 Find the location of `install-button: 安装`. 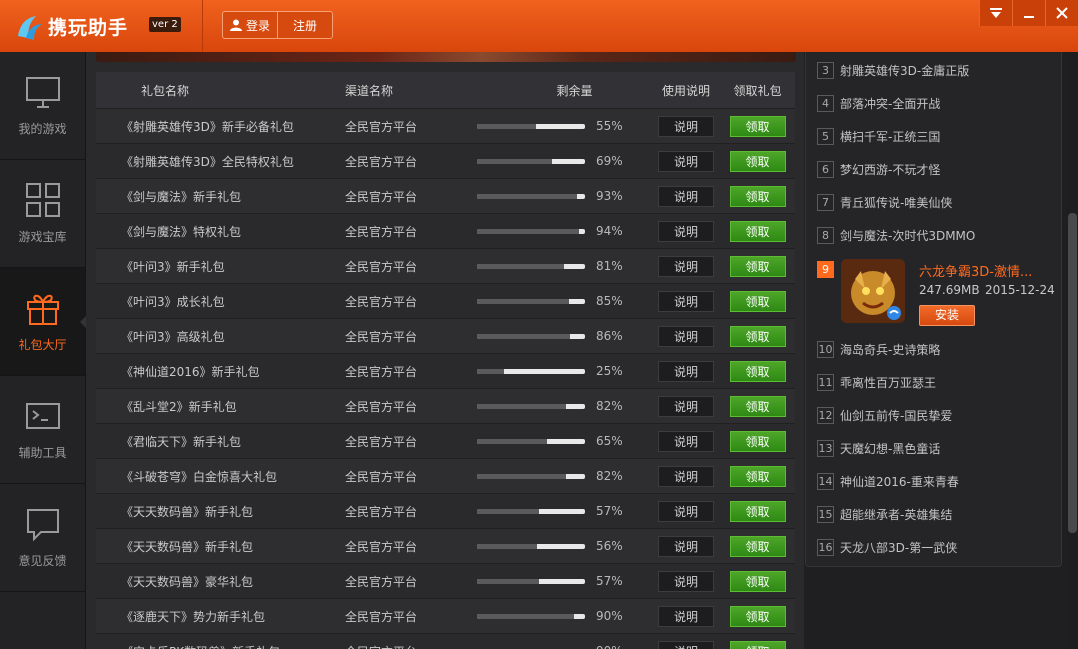

install-button: 安装 is located at coordinates (947, 315).